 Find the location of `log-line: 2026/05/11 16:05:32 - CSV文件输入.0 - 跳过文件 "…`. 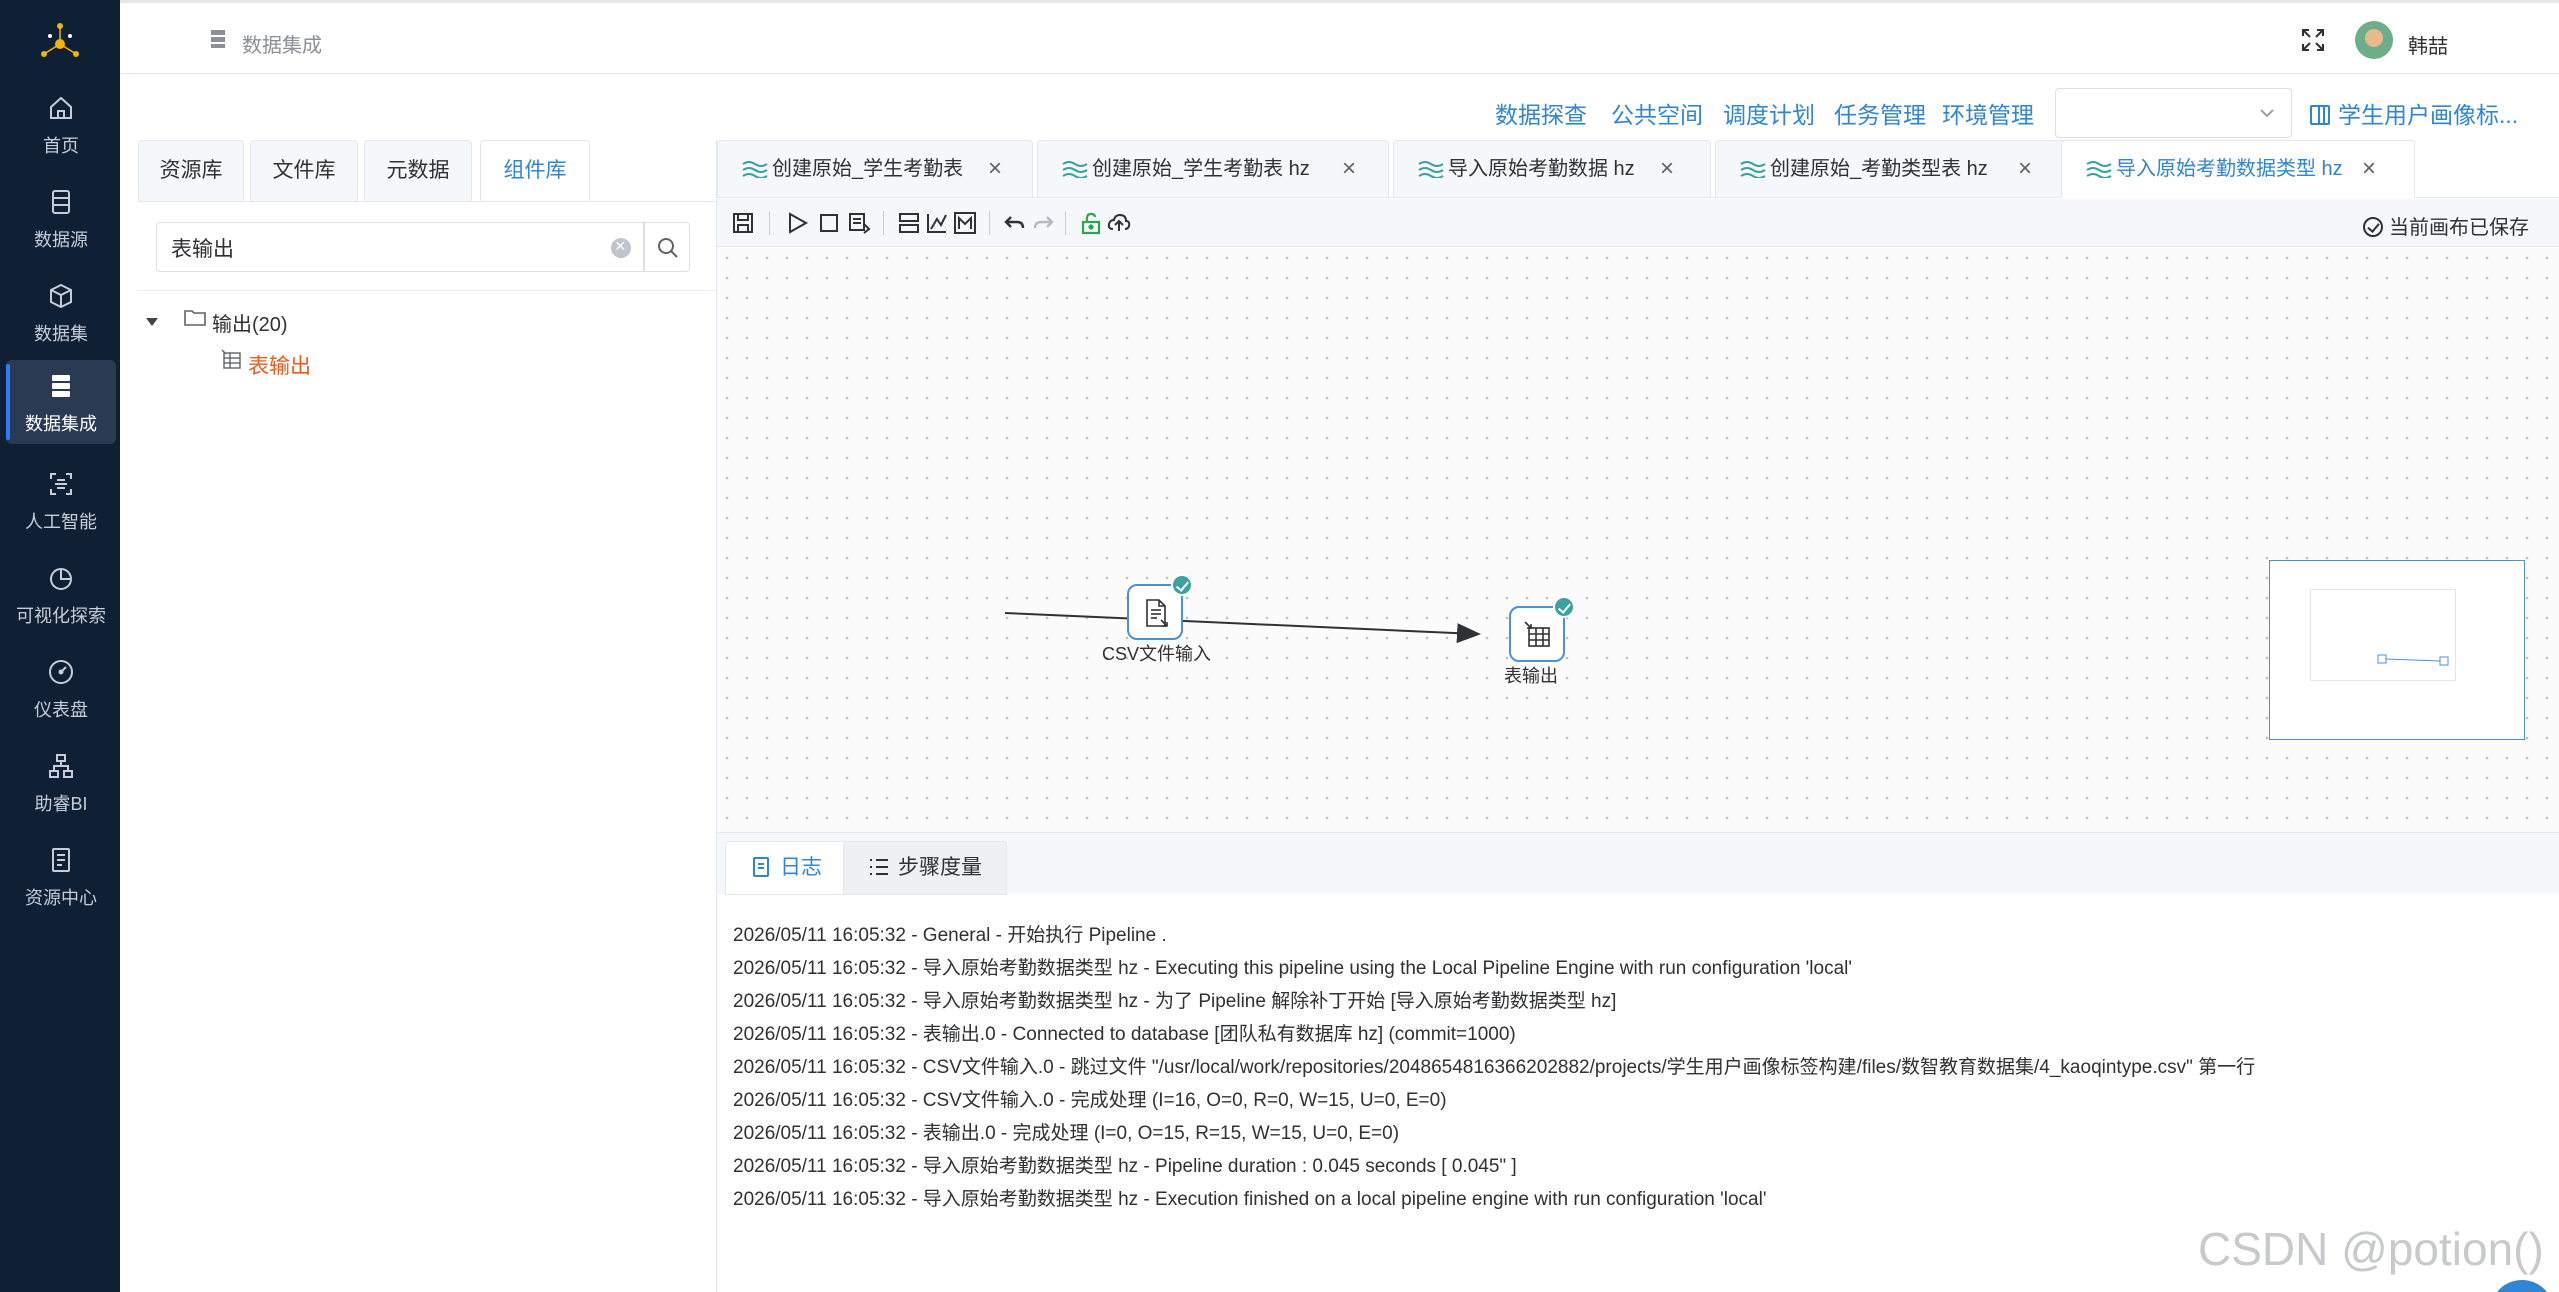

log-line: 2026/05/11 16:05:32 - CSV文件输入.0 - 跳过文件 "… is located at coordinates (1494, 1067).